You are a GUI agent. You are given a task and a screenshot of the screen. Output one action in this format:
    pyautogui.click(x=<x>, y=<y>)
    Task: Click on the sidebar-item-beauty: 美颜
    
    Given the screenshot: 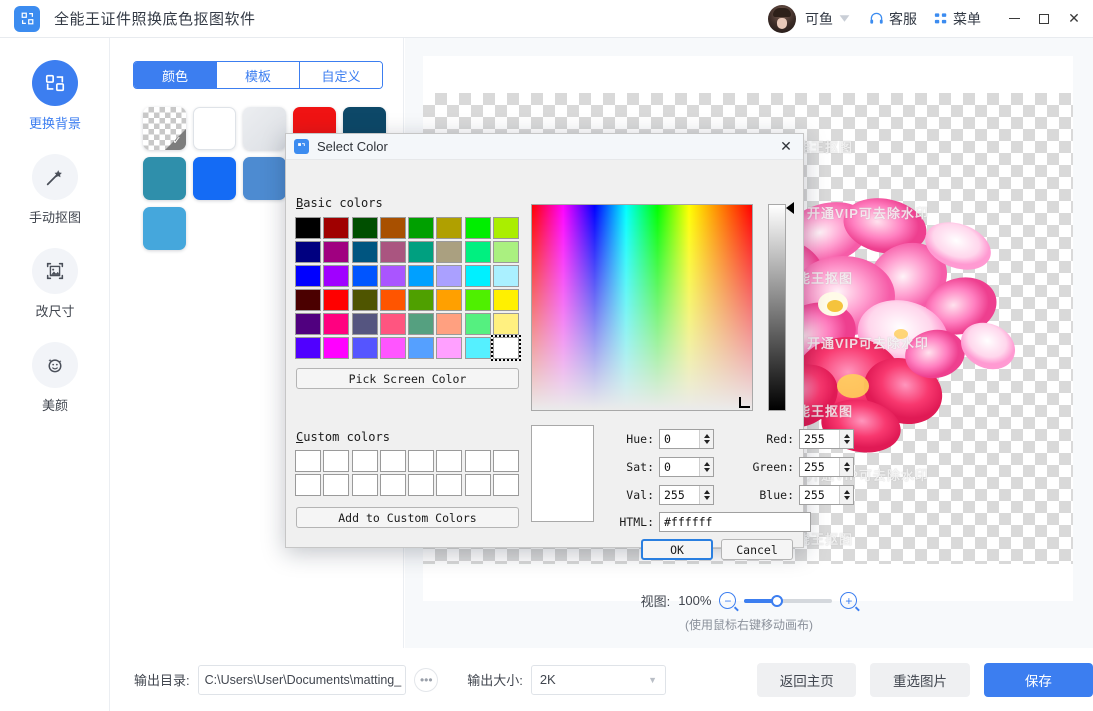 What is the action you would take?
    pyautogui.click(x=55, y=378)
    